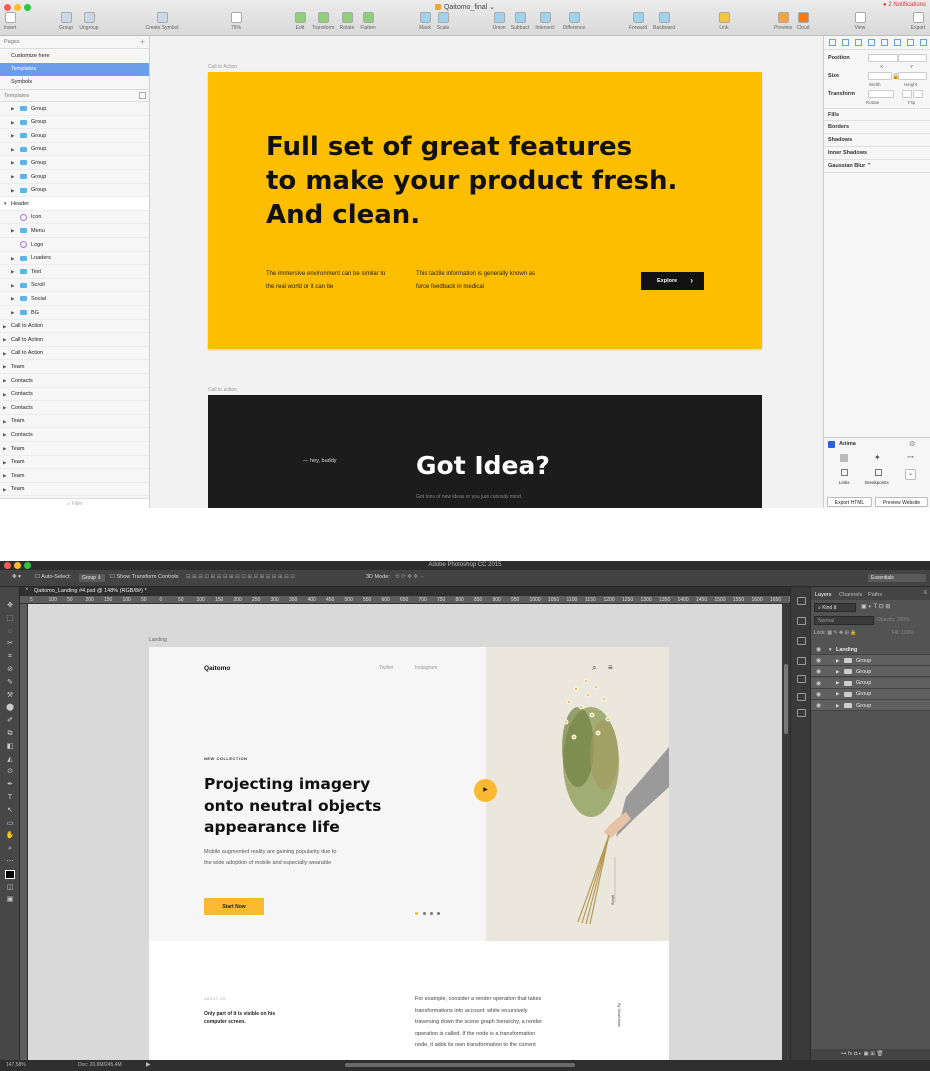 This screenshot has width=930, height=1071. I want to click on path-select-icon: ↖, so click(10, 810).